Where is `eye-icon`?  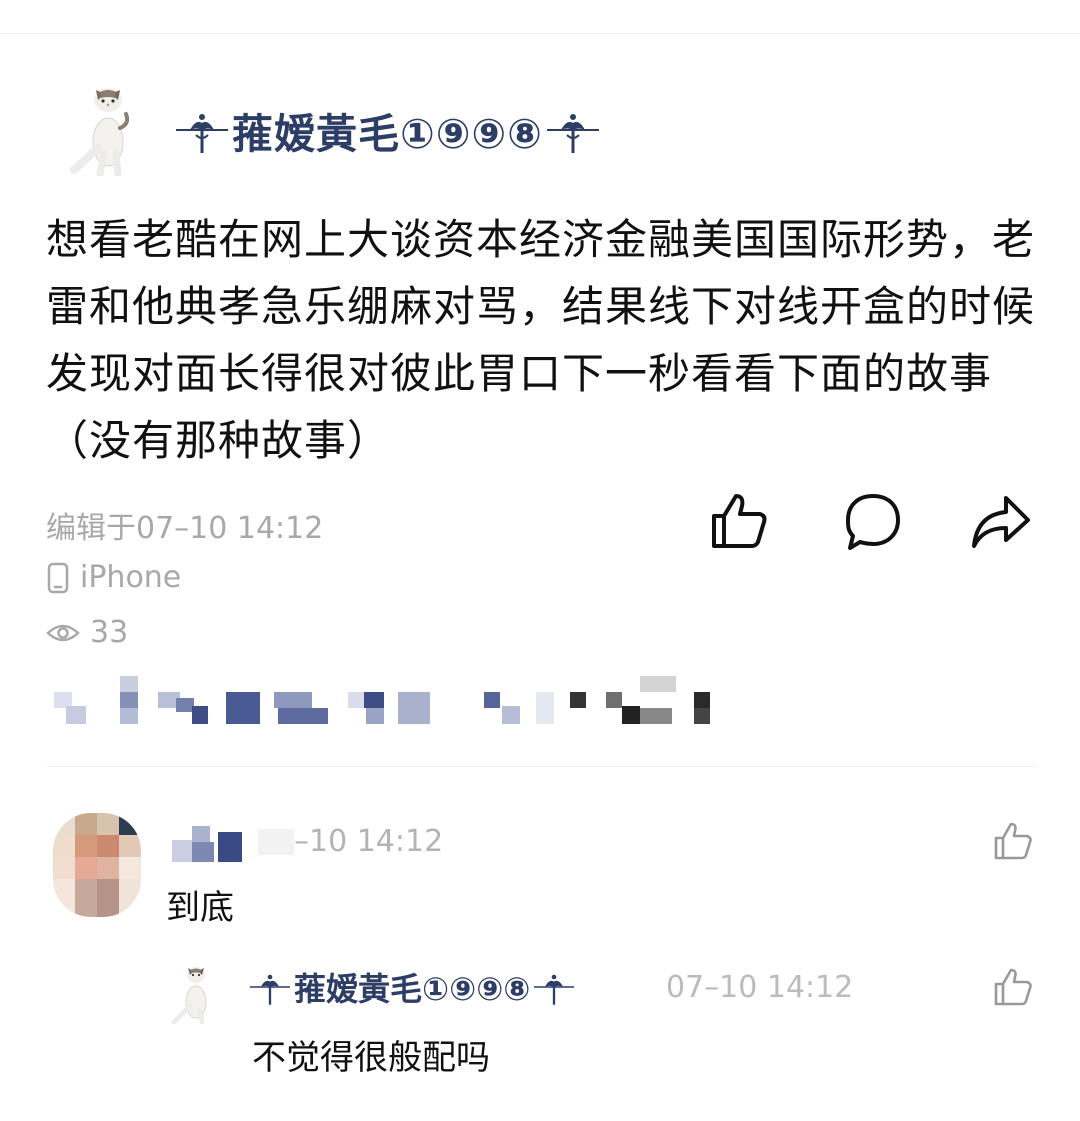 eye-icon is located at coordinates (63, 632).